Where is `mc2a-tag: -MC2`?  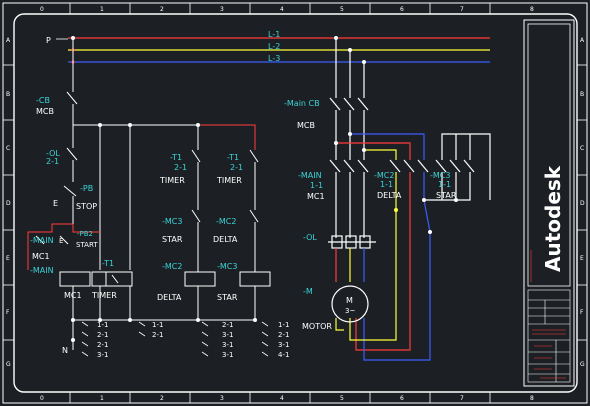 mc2a-tag: -MC2 is located at coordinates (226, 221).